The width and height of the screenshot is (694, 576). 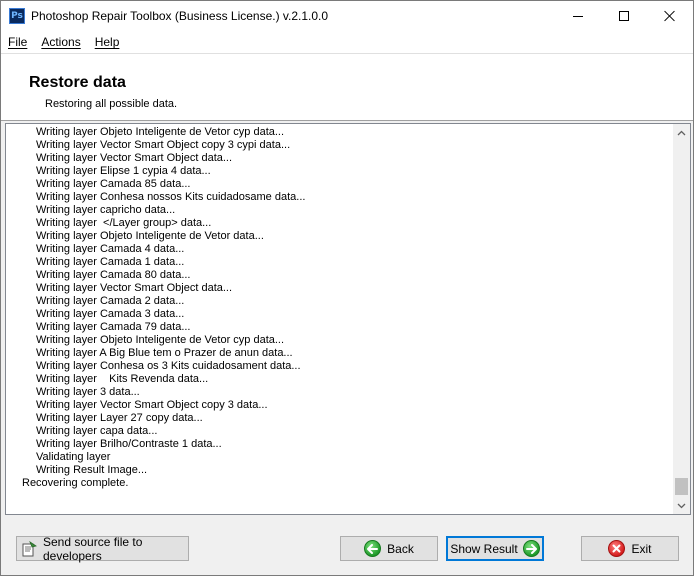 What do you see at coordinates (347, 42) in the screenshot?
I see `menu-bar: File Actions Help` at bounding box center [347, 42].